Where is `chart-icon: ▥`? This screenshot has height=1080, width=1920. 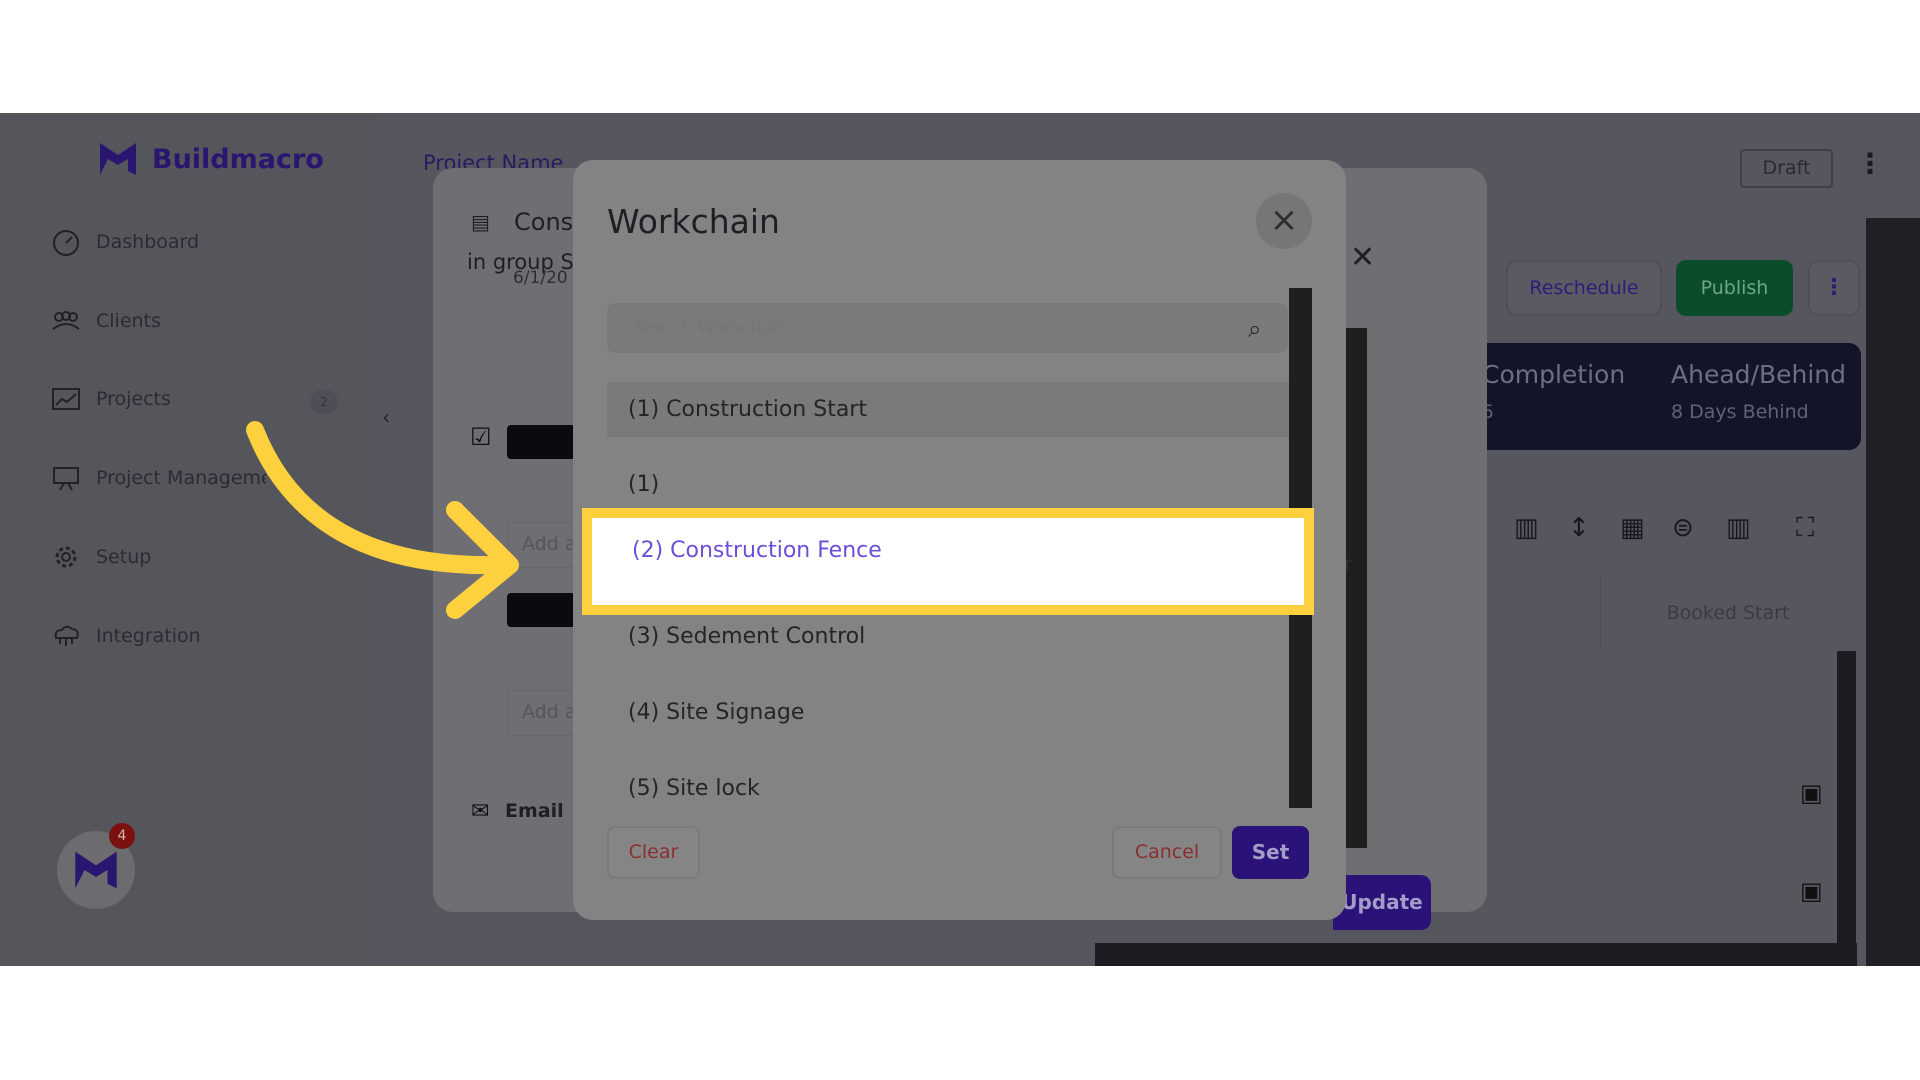
chart-icon: ▥ is located at coordinates (1526, 528).